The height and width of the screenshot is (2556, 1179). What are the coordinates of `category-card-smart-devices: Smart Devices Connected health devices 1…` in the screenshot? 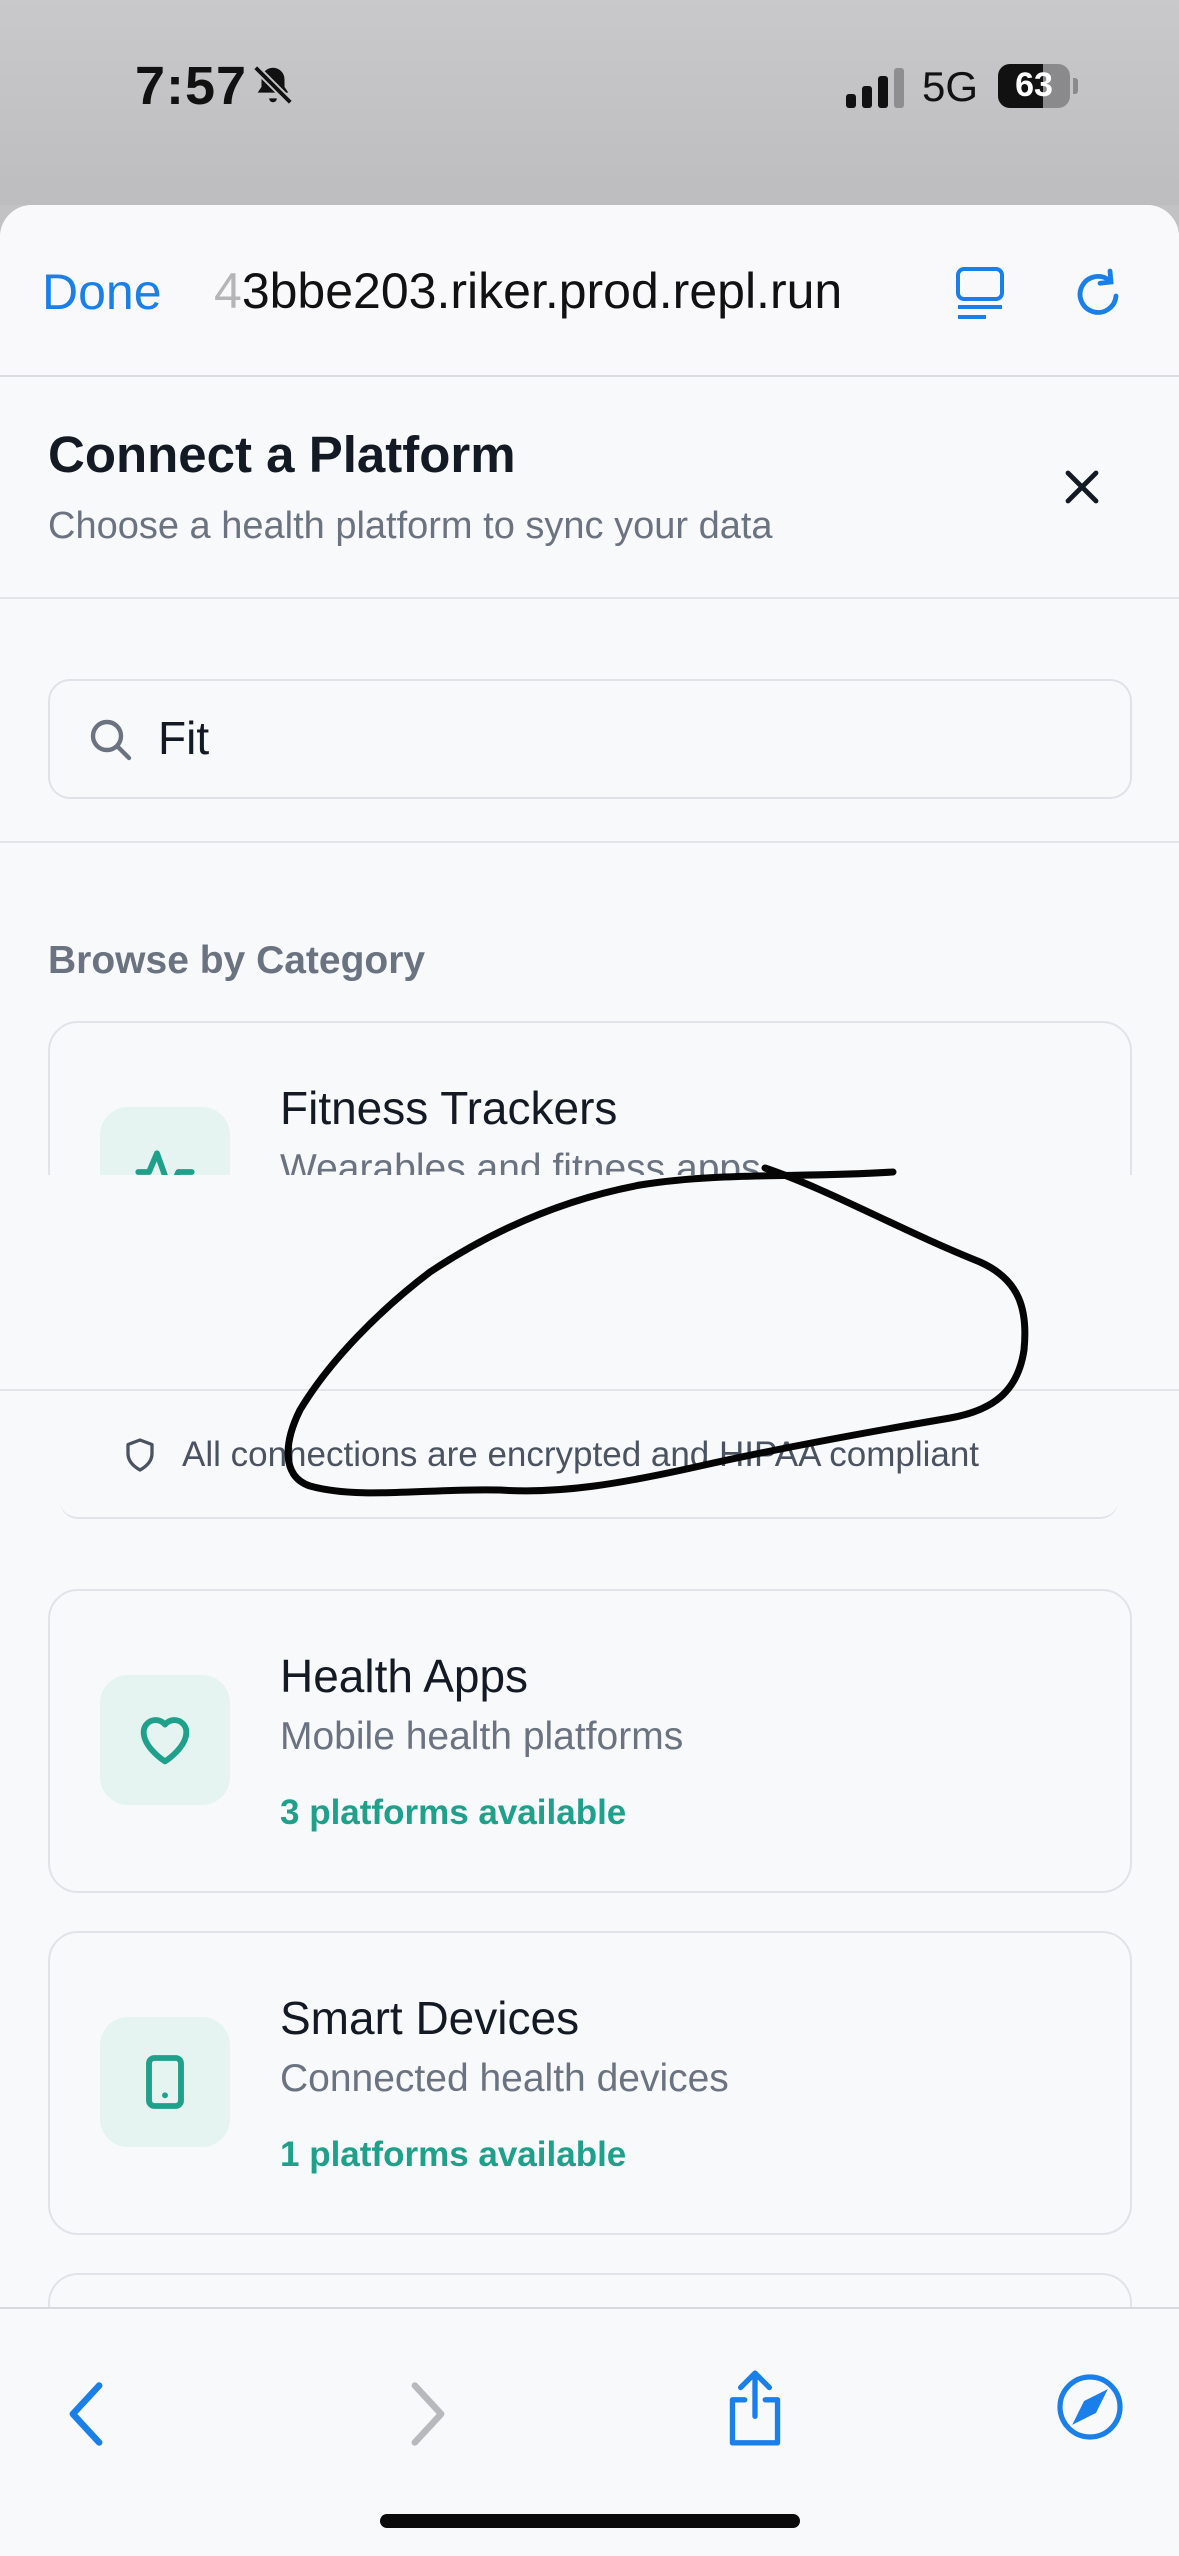 It's located at (590, 2083).